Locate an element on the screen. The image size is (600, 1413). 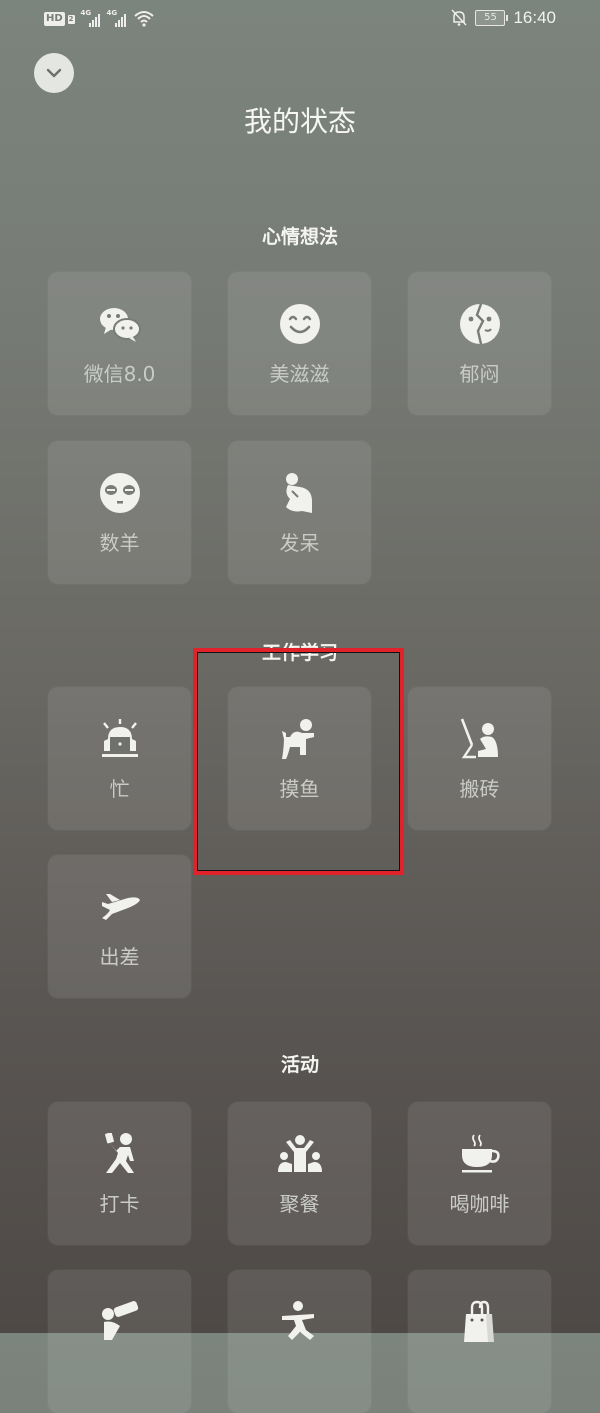
wechat-icon is located at coordinates (120, 324).